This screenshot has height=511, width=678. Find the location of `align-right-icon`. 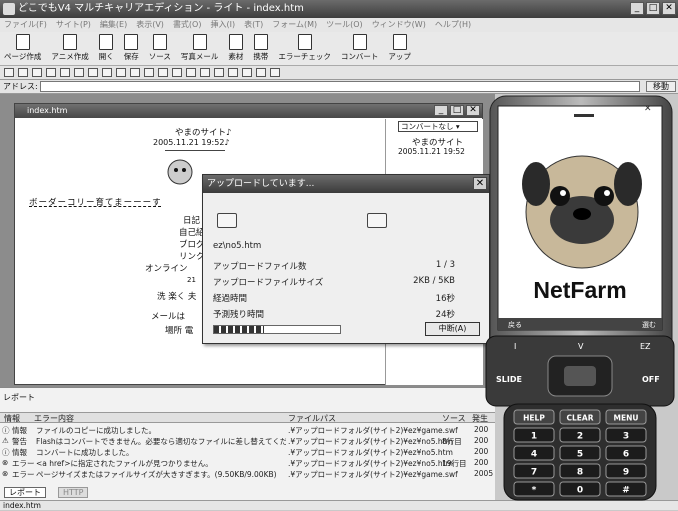

align-right-icon is located at coordinates (163, 72).